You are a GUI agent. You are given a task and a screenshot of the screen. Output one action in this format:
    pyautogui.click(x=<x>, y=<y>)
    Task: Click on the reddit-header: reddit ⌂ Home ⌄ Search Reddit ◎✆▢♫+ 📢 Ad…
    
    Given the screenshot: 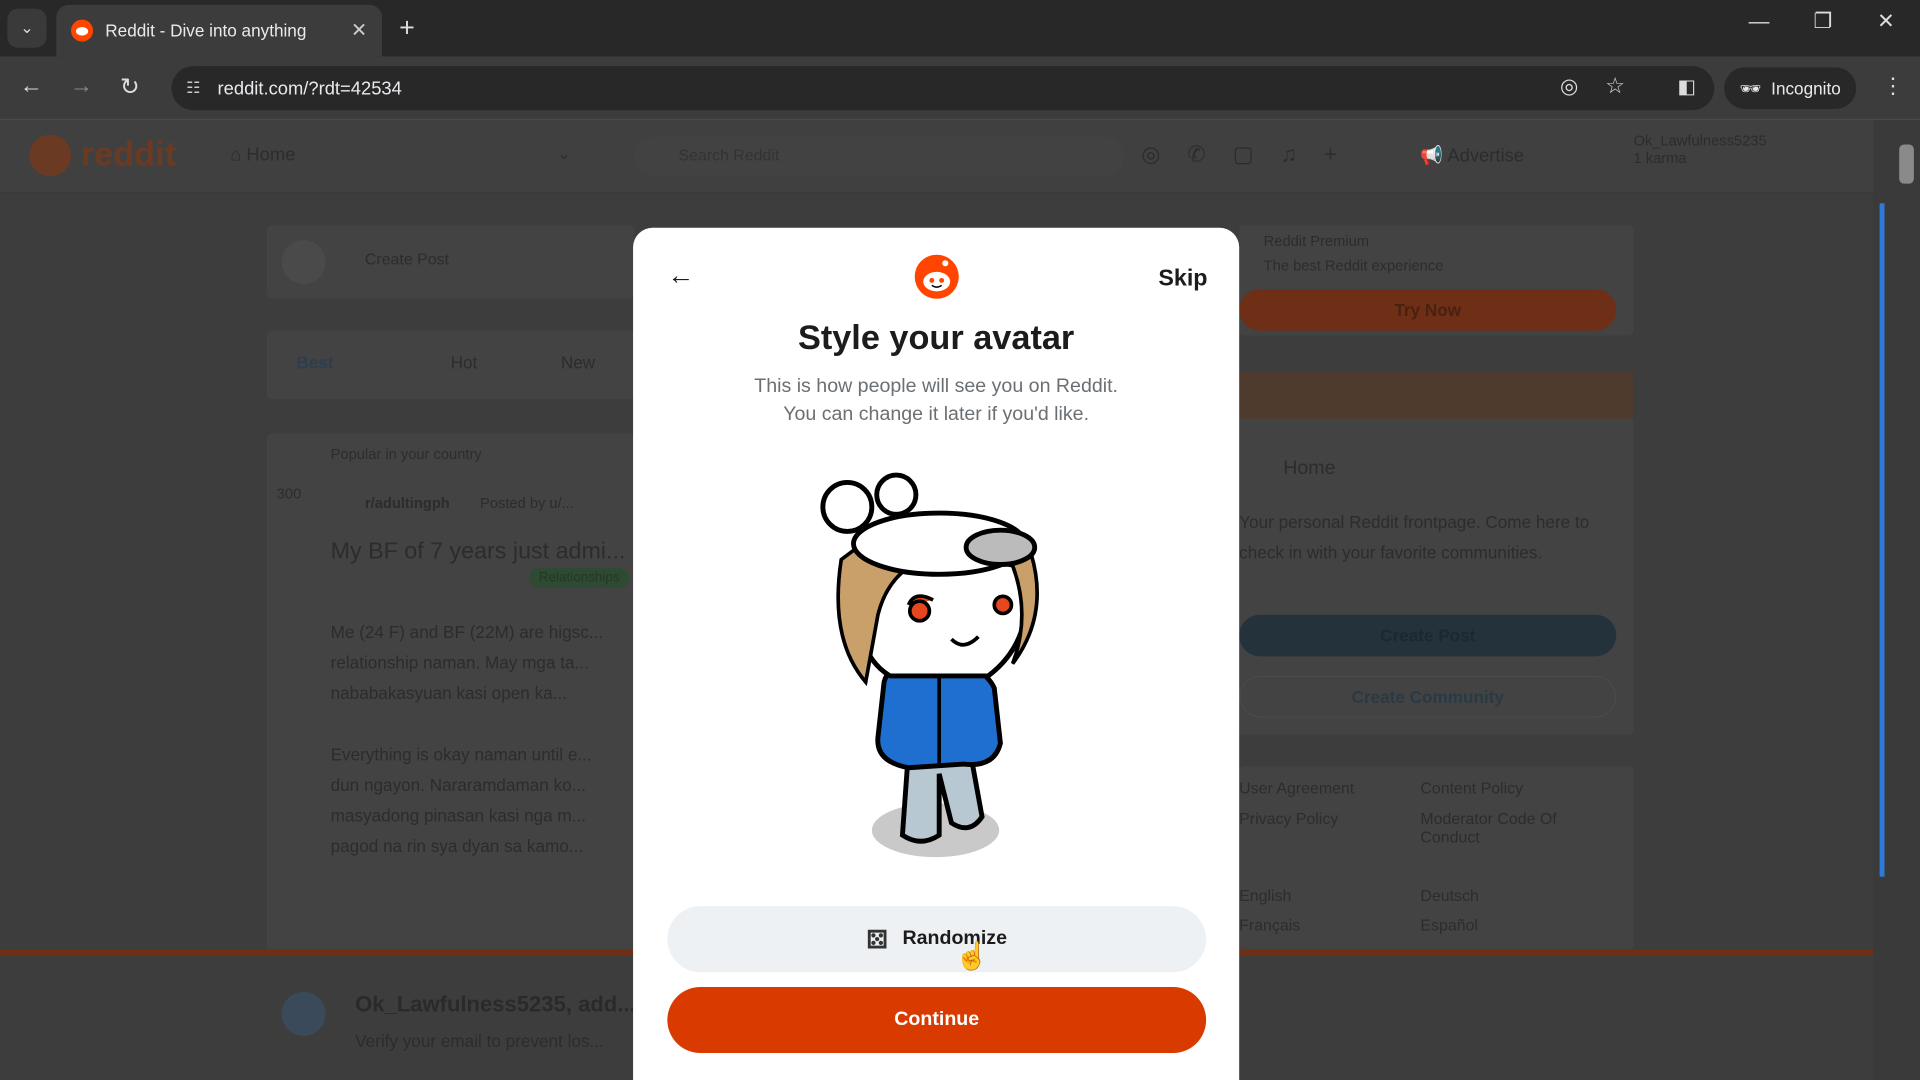 What is the action you would take?
    pyautogui.click(x=937, y=157)
    